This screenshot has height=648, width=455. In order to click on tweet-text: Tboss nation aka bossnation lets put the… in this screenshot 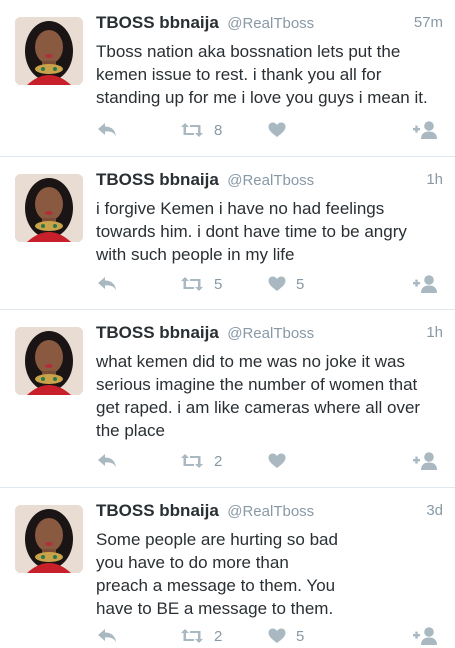, I will do `click(262, 74)`.